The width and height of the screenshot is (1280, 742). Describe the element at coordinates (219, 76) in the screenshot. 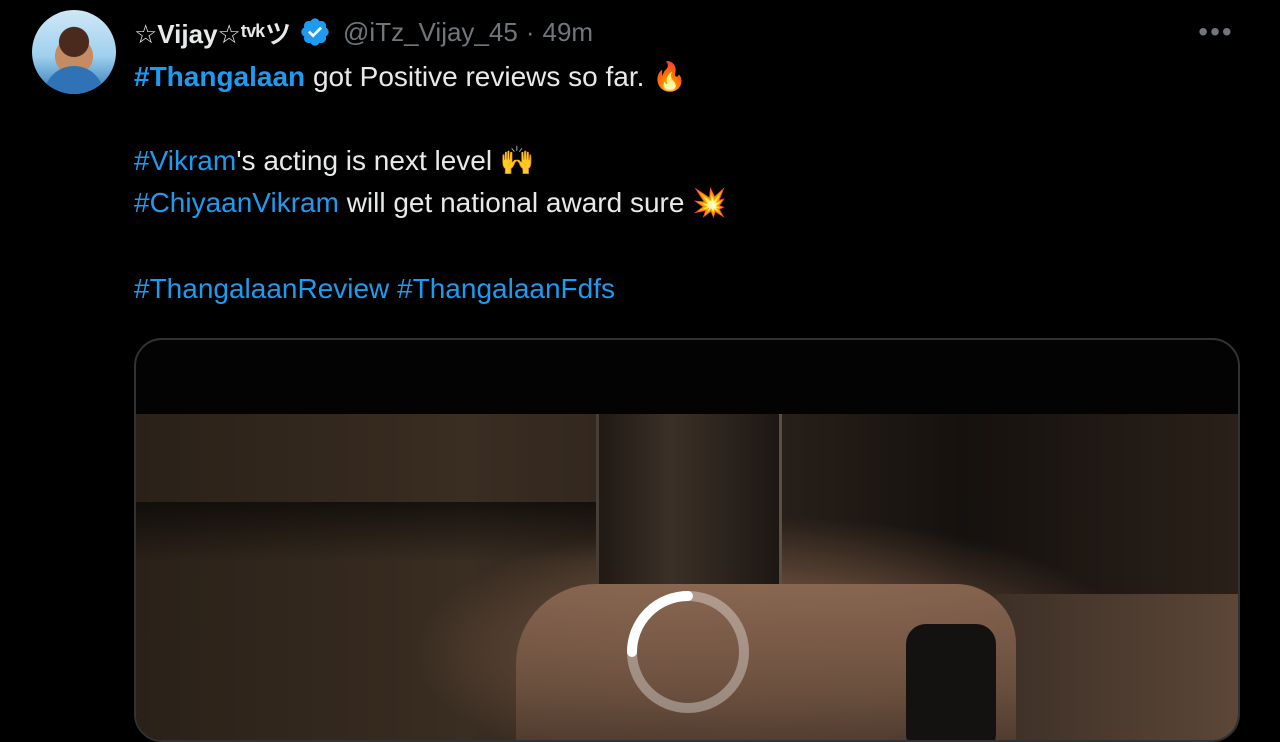

I see `hashtag-thangalaan: #Thangalaan` at that location.